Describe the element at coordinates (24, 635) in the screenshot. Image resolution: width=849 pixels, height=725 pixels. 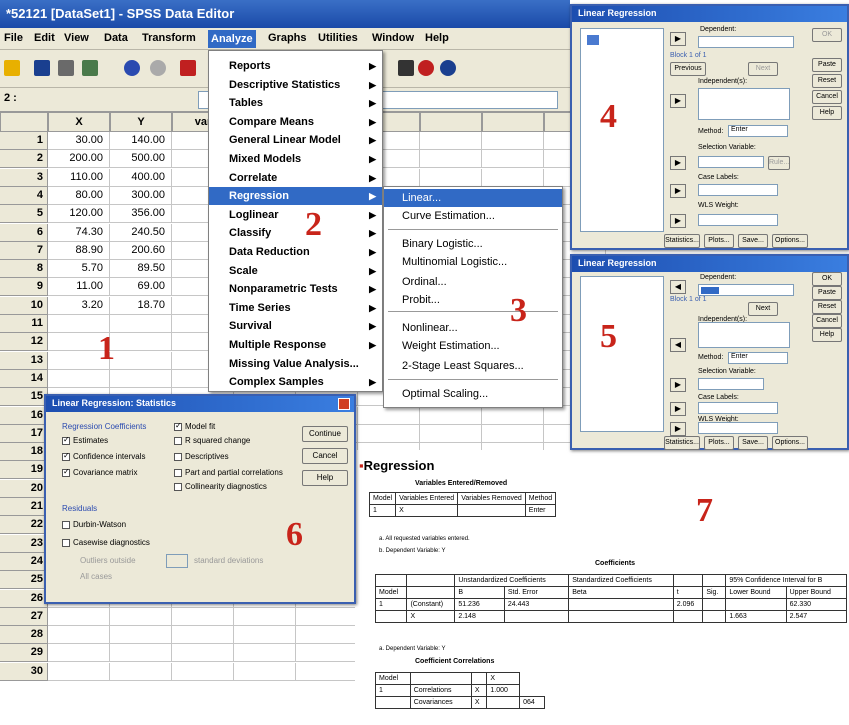
I see `row-number: 28` at that location.